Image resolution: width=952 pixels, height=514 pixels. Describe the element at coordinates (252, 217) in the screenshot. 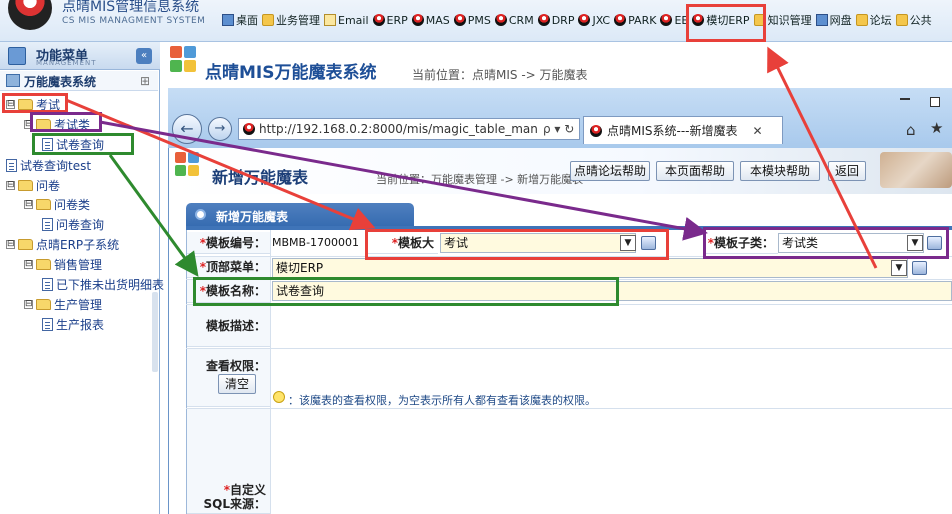

I see `form-panel-title: 新增万能魔表` at that location.